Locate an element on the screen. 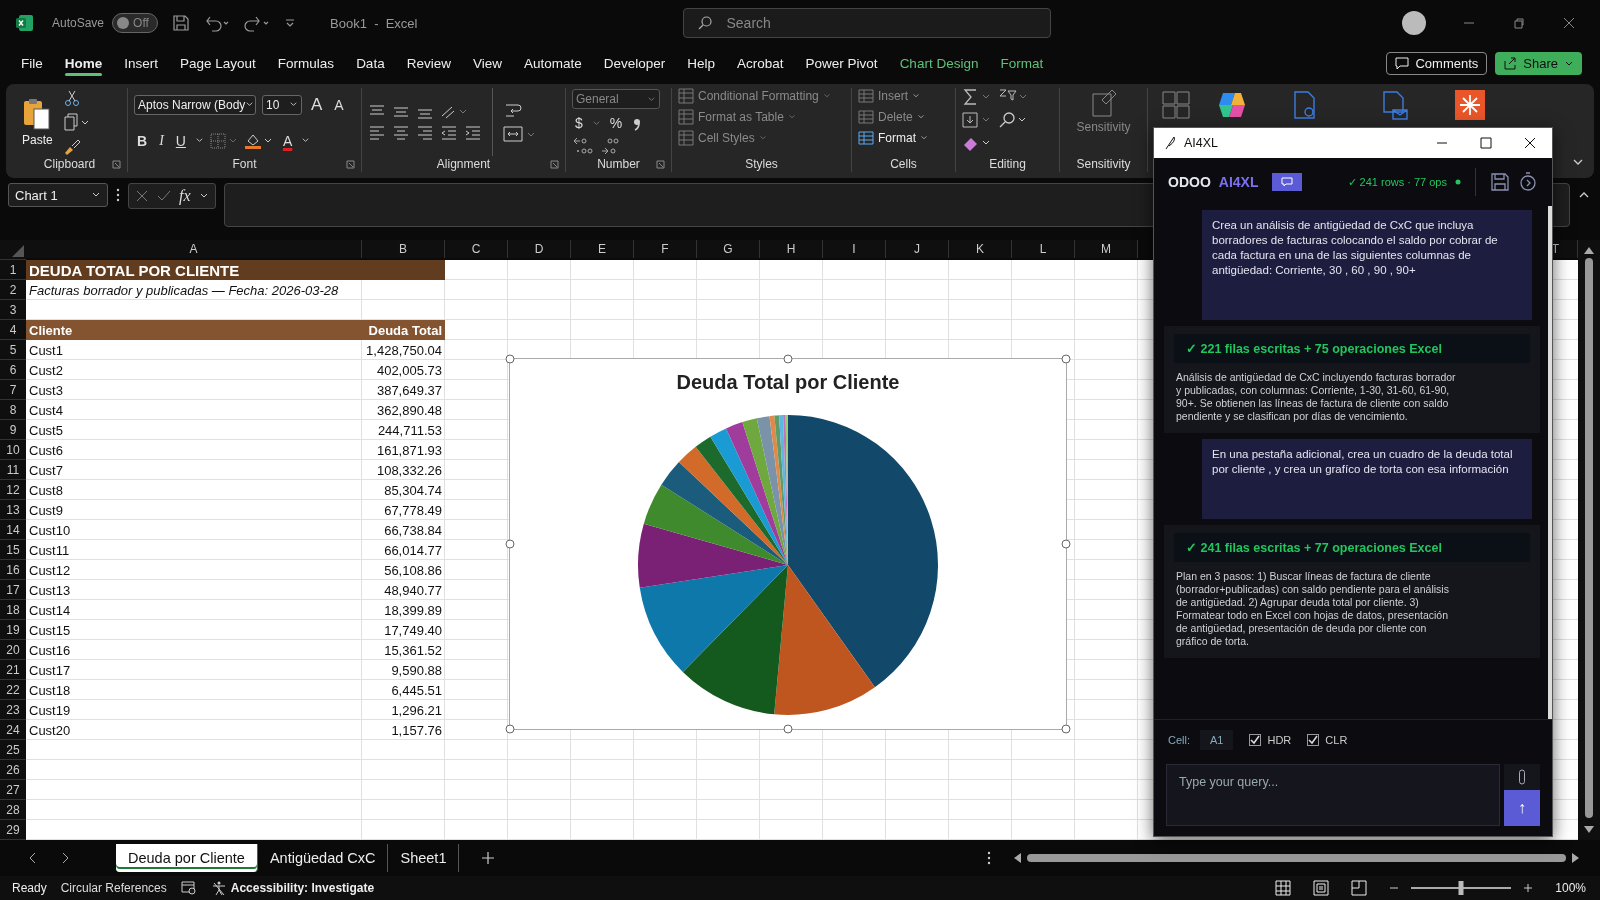 The width and height of the screenshot is (1600, 900). cell-field: A1 is located at coordinates (1217, 740).